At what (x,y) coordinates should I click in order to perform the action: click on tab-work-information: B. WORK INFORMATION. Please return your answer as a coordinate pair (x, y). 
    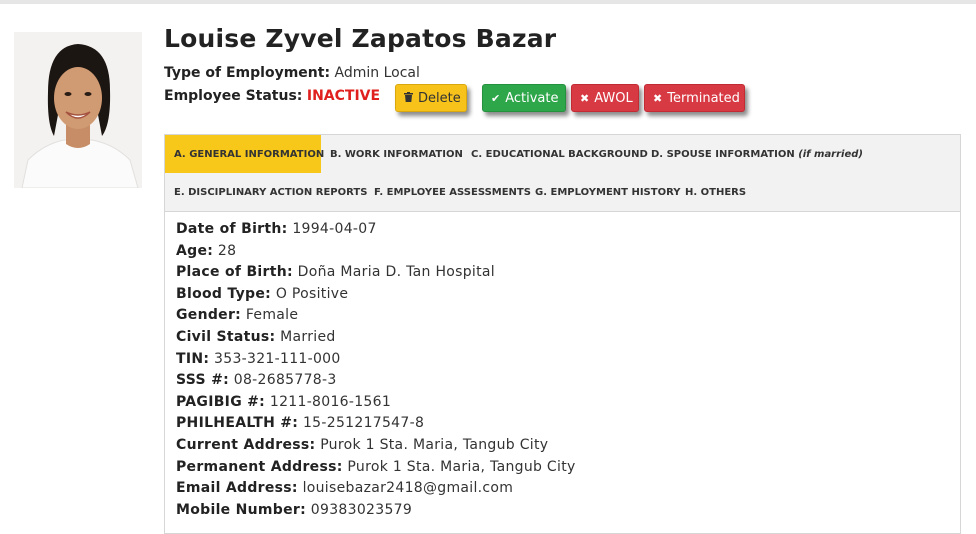
    Looking at the image, I should click on (396, 154).